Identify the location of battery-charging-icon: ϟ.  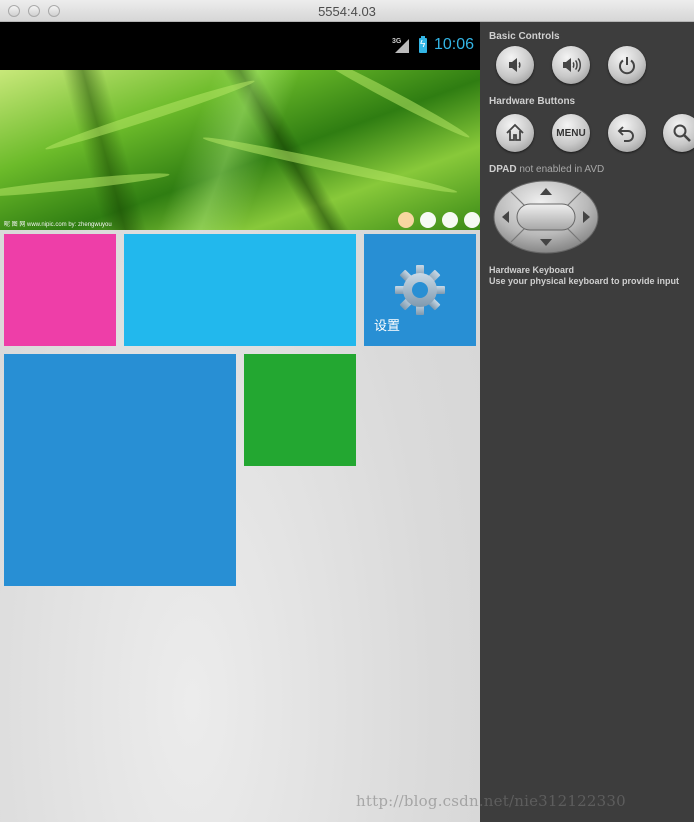
(423, 44).